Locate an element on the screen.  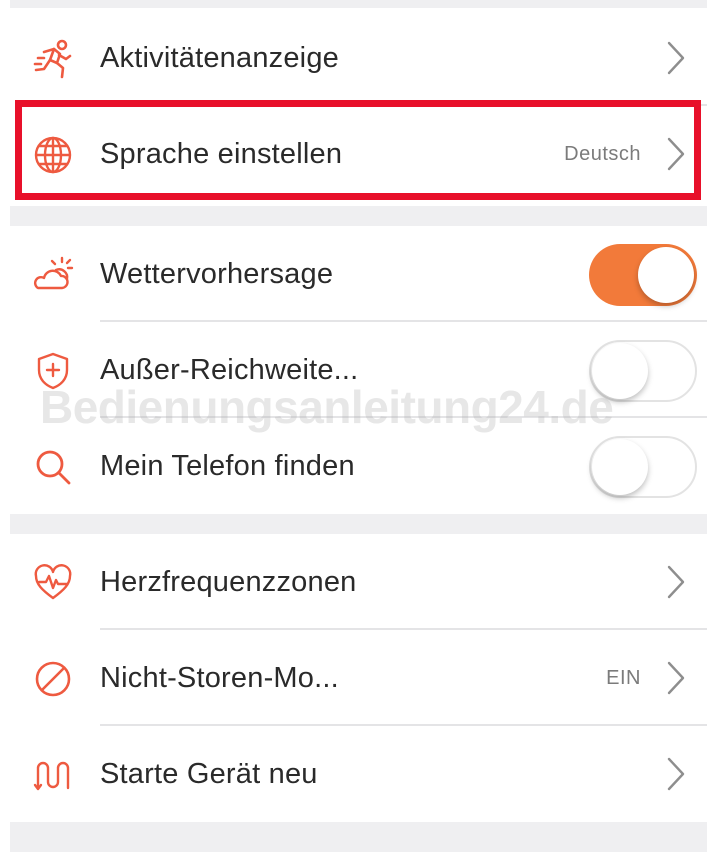
settings-row-language: Sprache einstellen Deutsch is located at coordinates (358, 154).